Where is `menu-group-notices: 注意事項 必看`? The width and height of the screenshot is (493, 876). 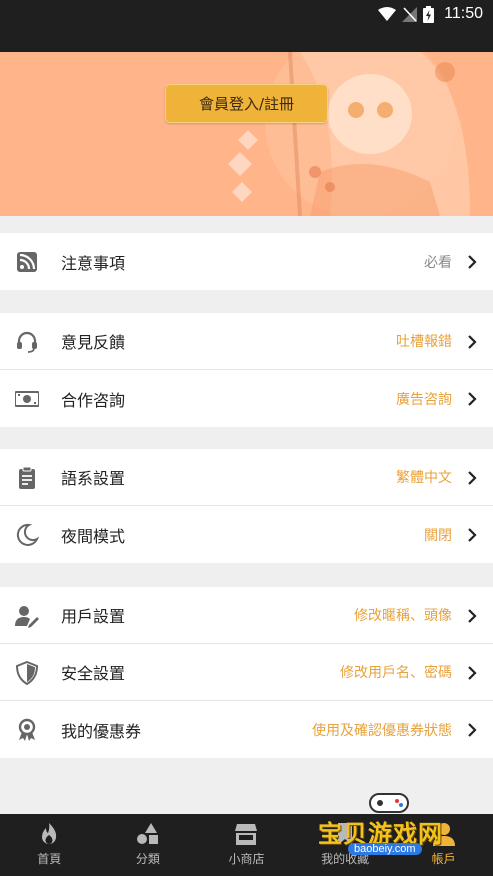 menu-group-notices: 注意事項 必看 is located at coordinates (246, 261).